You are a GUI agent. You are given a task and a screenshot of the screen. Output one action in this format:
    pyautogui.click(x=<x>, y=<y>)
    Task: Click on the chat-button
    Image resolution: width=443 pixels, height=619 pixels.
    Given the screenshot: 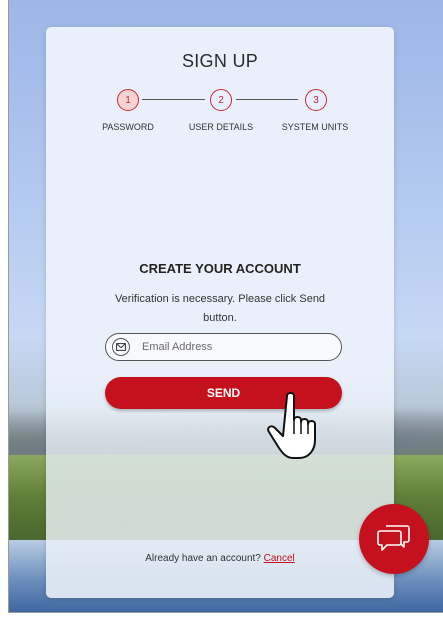 What is the action you would take?
    pyautogui.click(x=394, y=539)
    